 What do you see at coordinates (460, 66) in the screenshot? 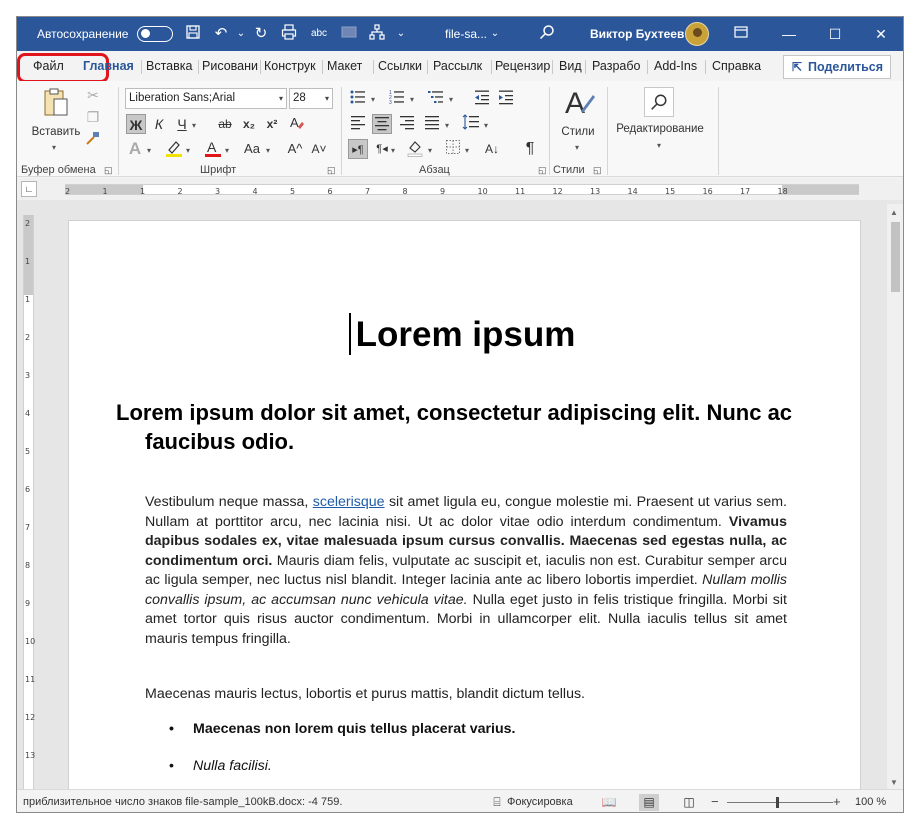
I see `tab-mailings: Рассылк` at bounding box center [460, 66].